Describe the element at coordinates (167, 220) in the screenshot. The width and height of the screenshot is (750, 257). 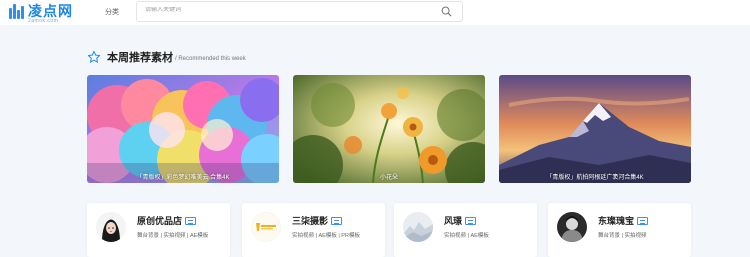
I see `shop-name: 原创优品店` at that location.